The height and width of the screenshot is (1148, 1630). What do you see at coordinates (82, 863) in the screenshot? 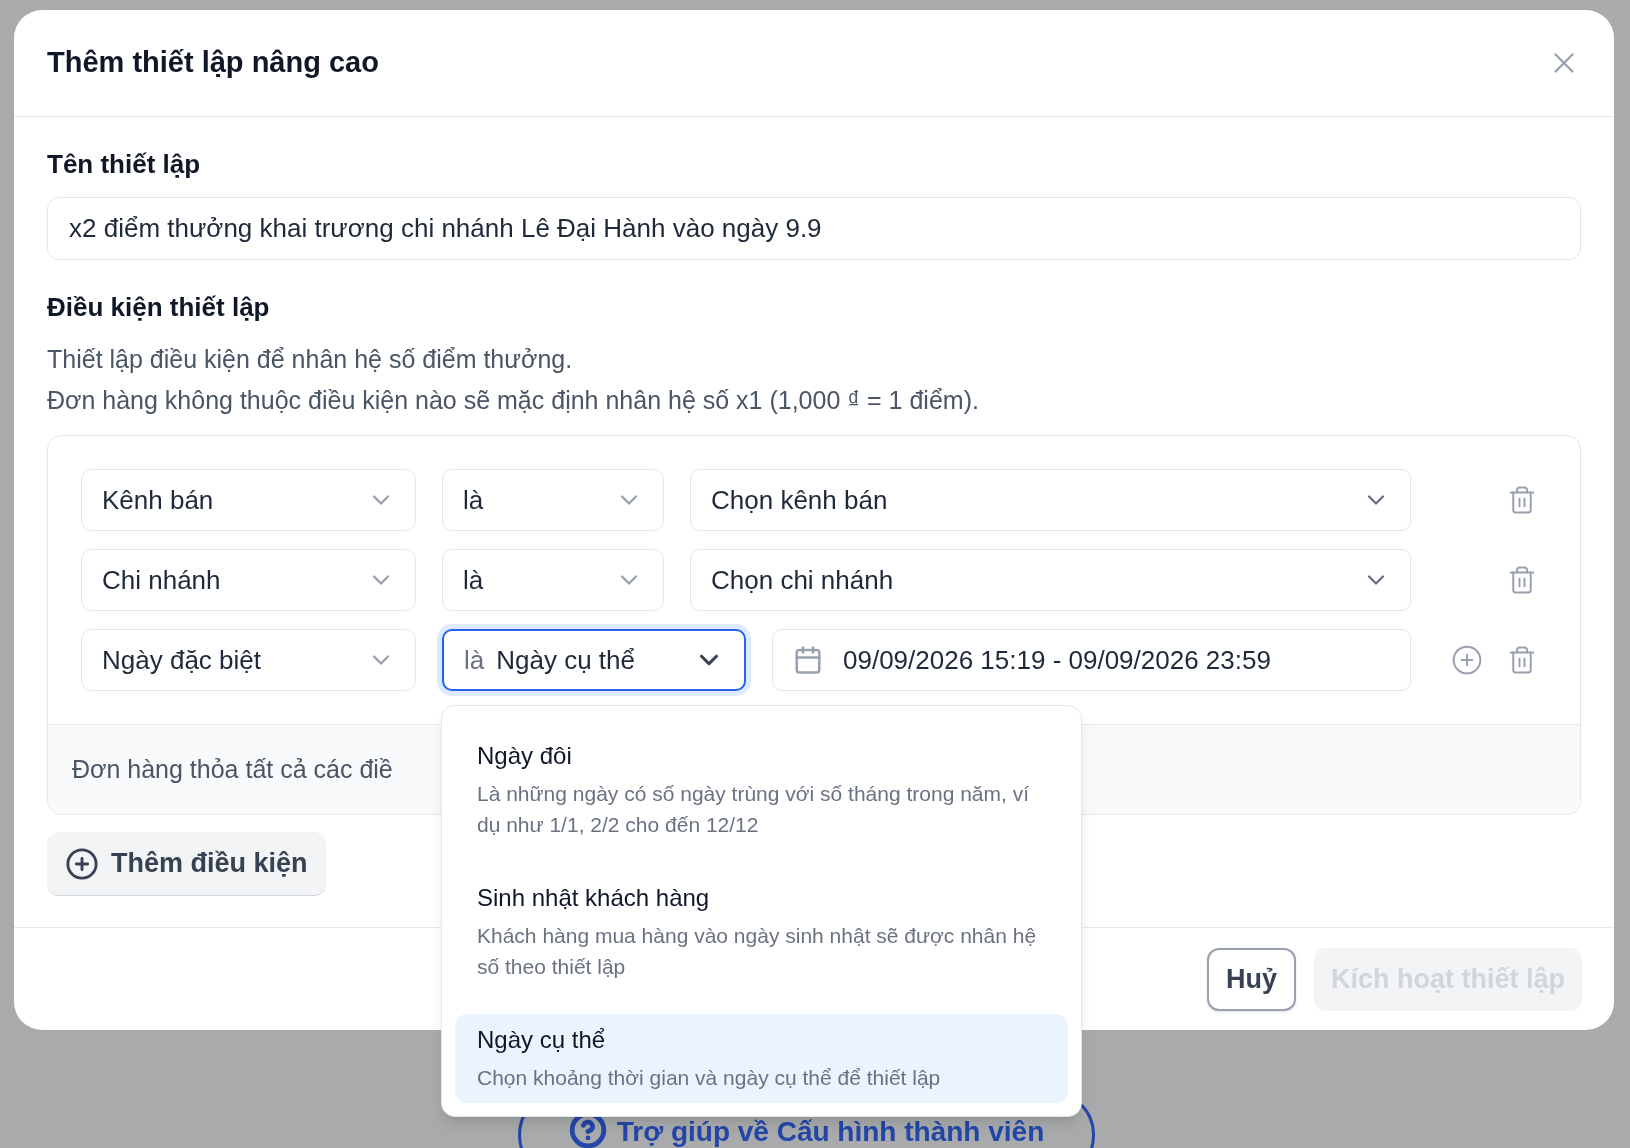
I see `plus-icon` at bounding box center [82, 863].